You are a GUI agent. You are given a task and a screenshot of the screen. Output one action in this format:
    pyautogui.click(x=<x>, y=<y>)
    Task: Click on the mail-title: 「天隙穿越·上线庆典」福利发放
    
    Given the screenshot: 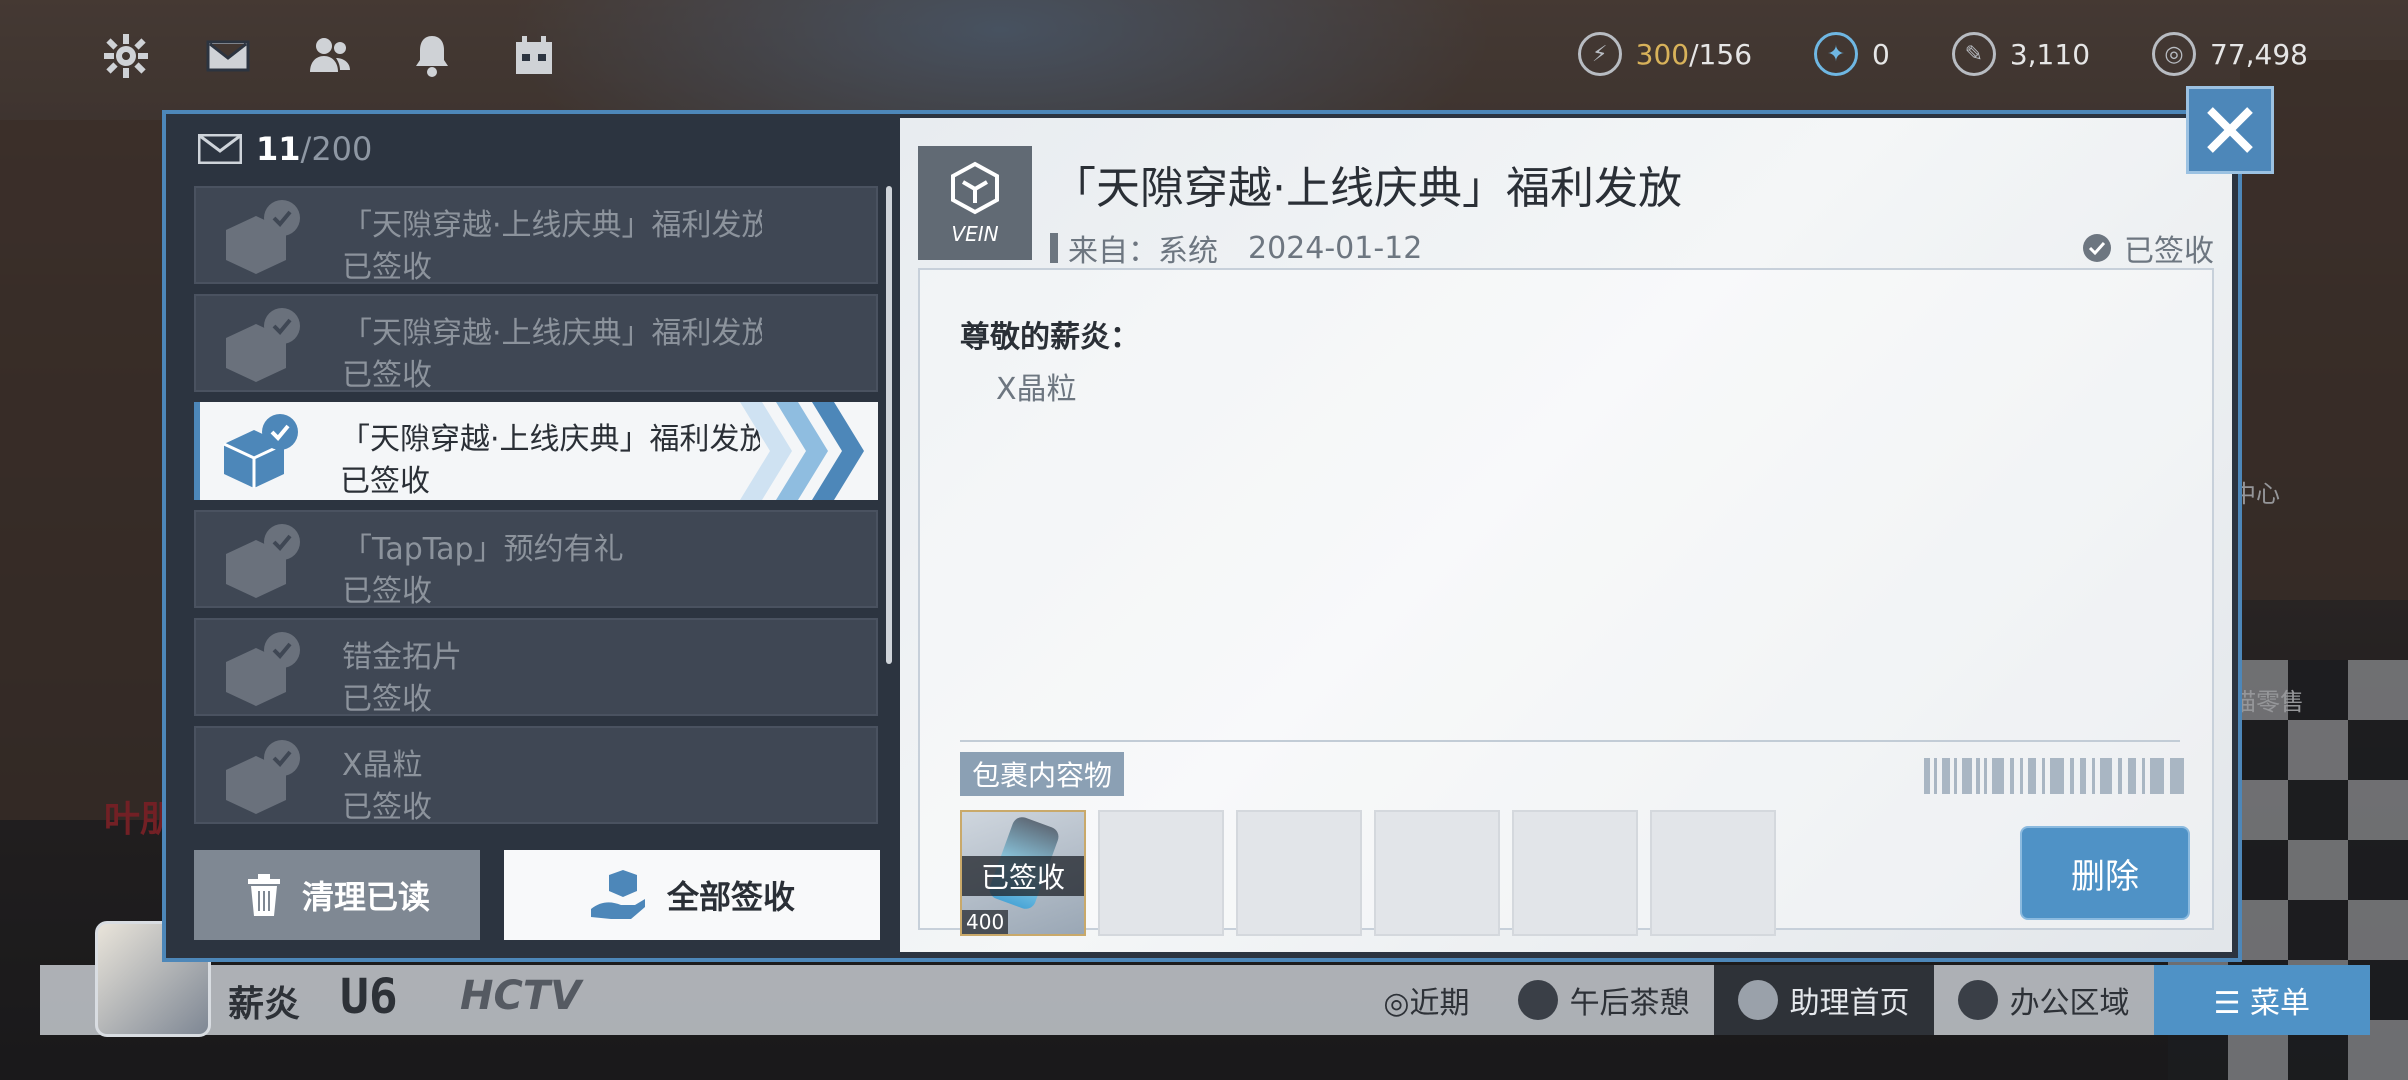 What is the action you would take?
    pyautogui.click(x=1367, y=188)
    